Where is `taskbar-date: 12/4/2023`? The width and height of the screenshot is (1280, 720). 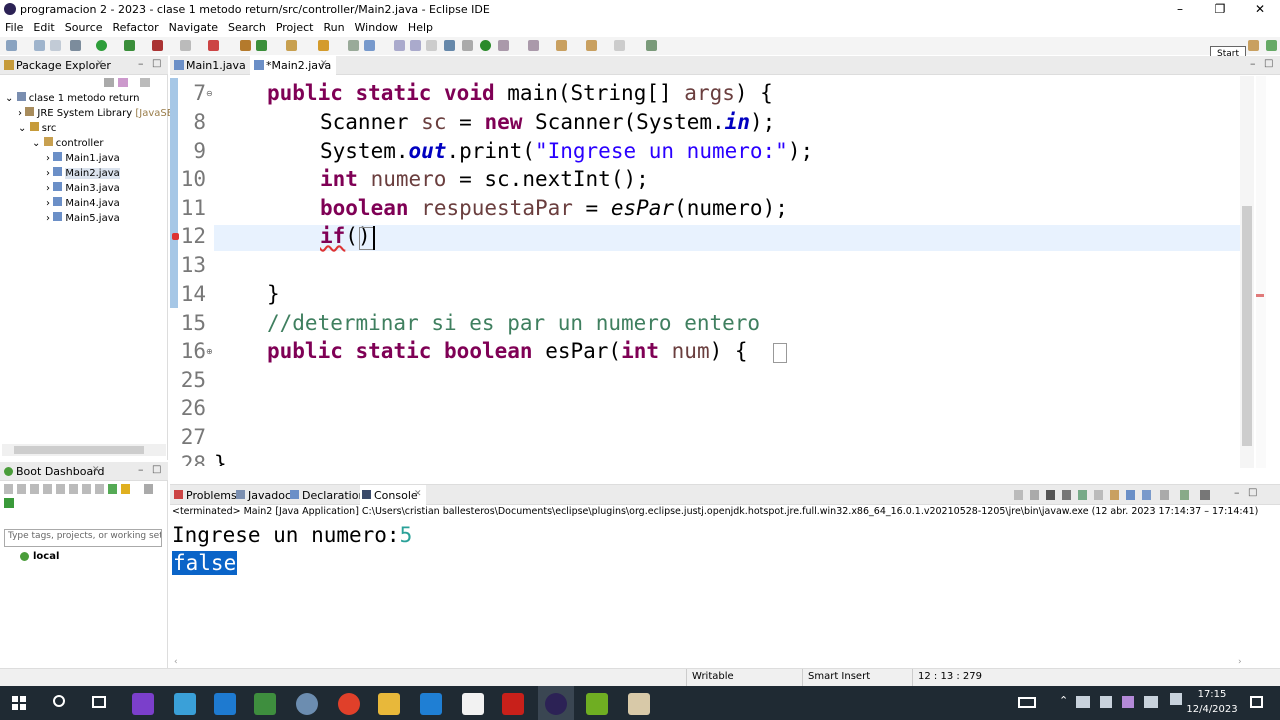
taskbar-date: 12/4/2023 is located at coordinates (1212, 709).